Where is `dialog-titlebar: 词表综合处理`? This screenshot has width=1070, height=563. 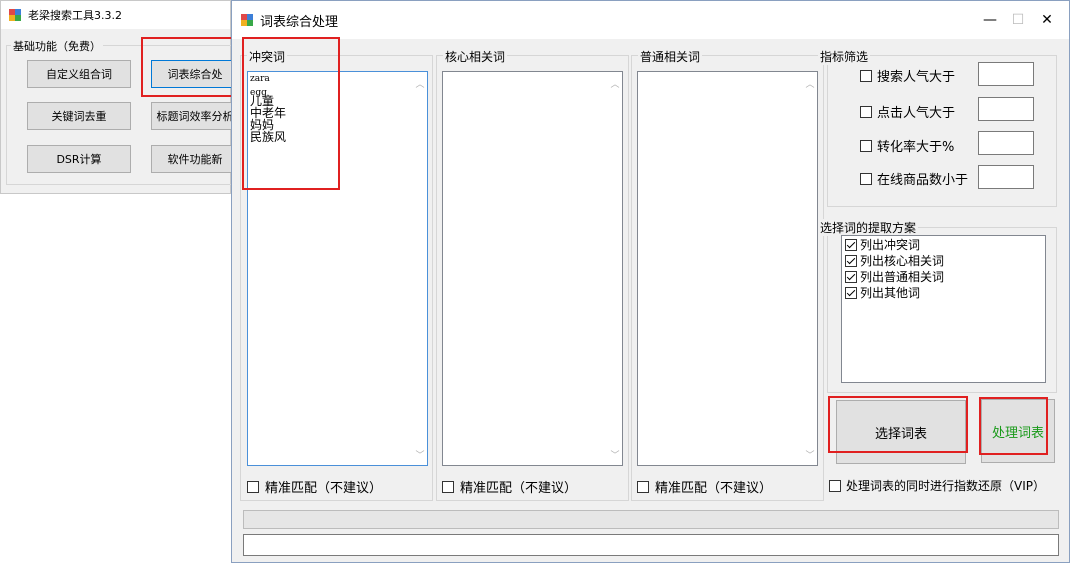 dialog-titlebar: 词表综合处理 is located at coordinates (650, 20).